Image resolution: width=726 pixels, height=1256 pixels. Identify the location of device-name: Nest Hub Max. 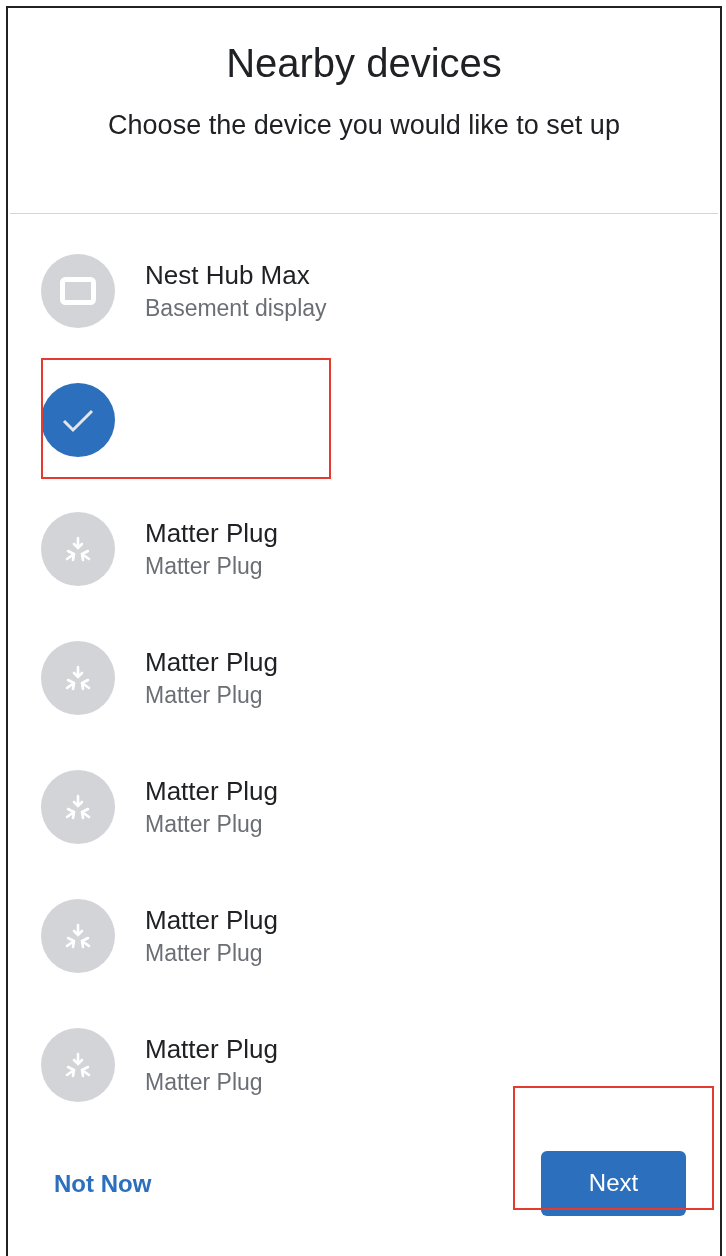
(228, 275).